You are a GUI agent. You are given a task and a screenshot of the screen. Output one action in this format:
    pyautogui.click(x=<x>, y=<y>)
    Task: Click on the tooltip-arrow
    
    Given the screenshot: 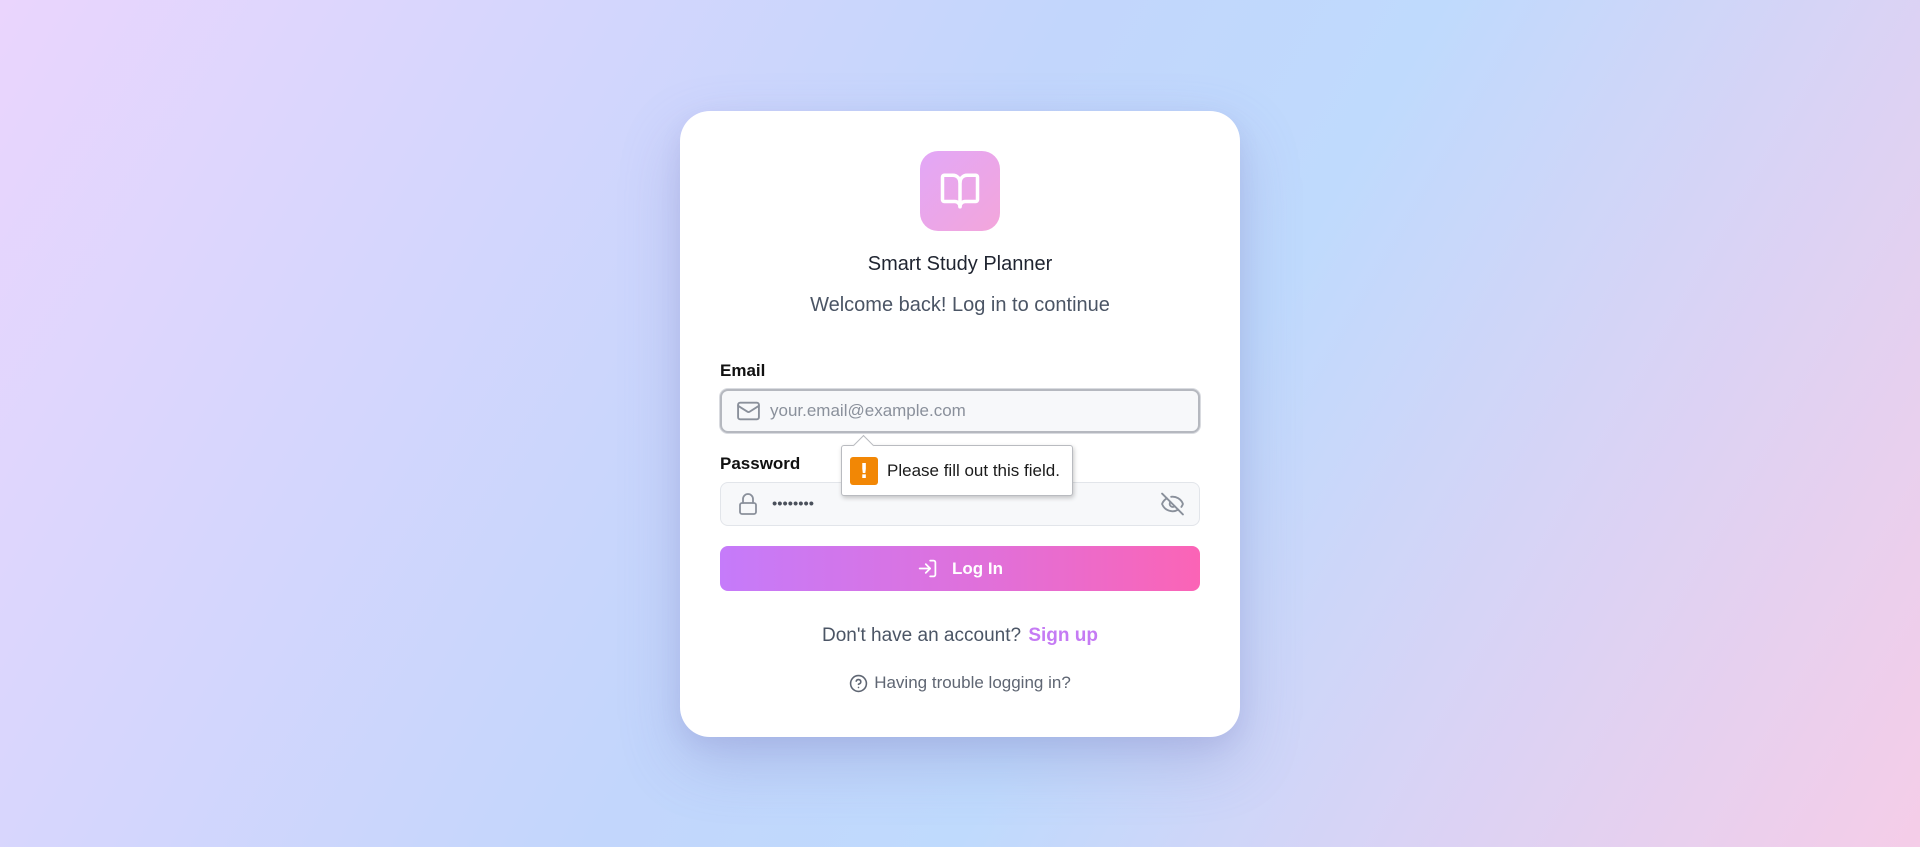 What is the action you would take?
    pyautogui.click(x=863, y=445)
    